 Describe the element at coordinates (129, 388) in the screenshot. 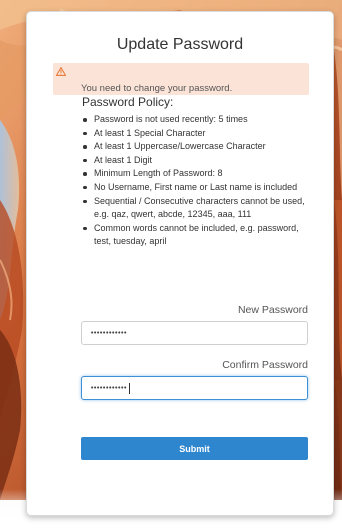

I see `text-caret` at that location.